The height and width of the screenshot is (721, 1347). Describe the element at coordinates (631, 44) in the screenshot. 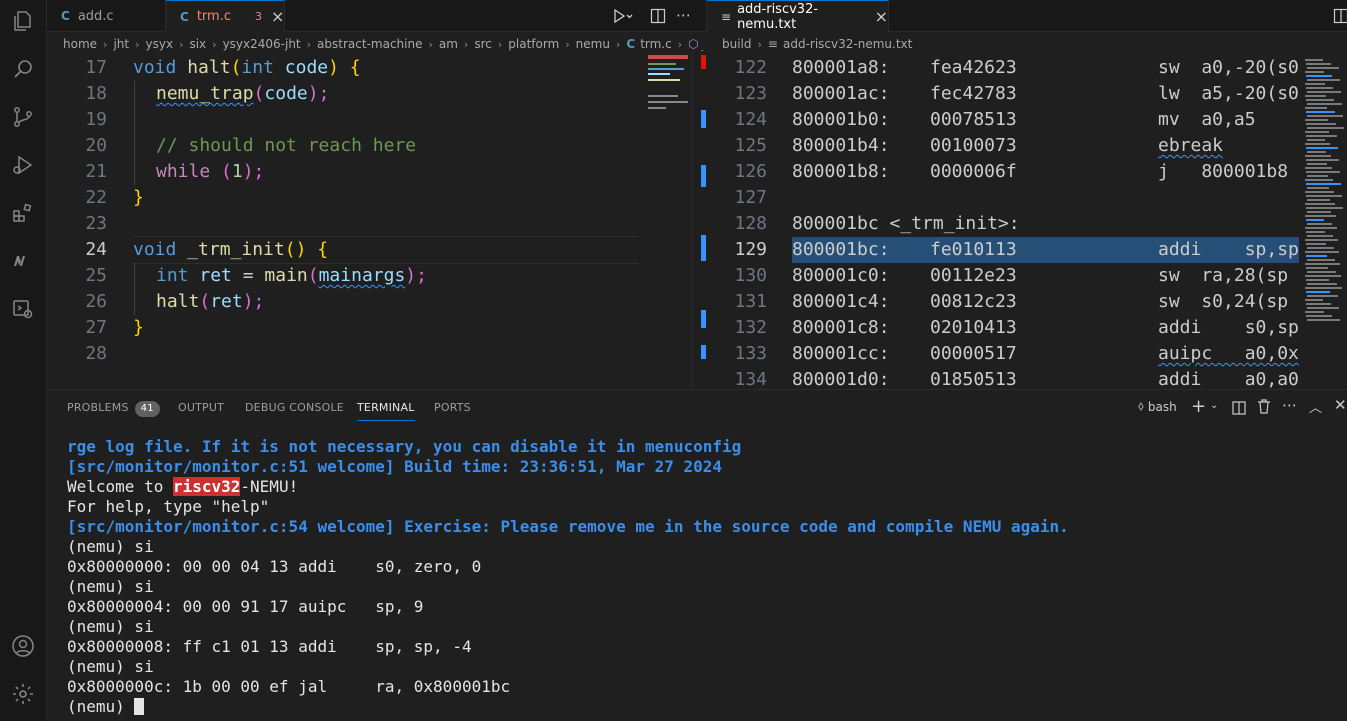

I see `c-file-icon: C` at that location.